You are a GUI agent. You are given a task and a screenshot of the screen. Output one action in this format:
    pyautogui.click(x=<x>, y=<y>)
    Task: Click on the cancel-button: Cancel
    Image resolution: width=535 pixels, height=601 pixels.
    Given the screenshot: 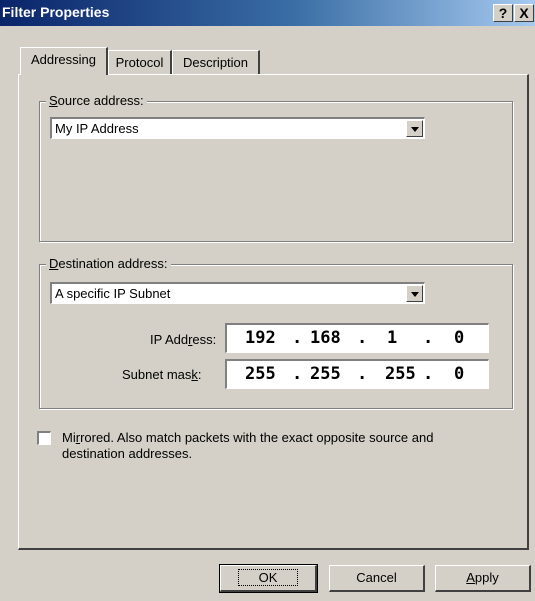 What is the action you would take?
    pyautogui.click(x=377, y=578)
    